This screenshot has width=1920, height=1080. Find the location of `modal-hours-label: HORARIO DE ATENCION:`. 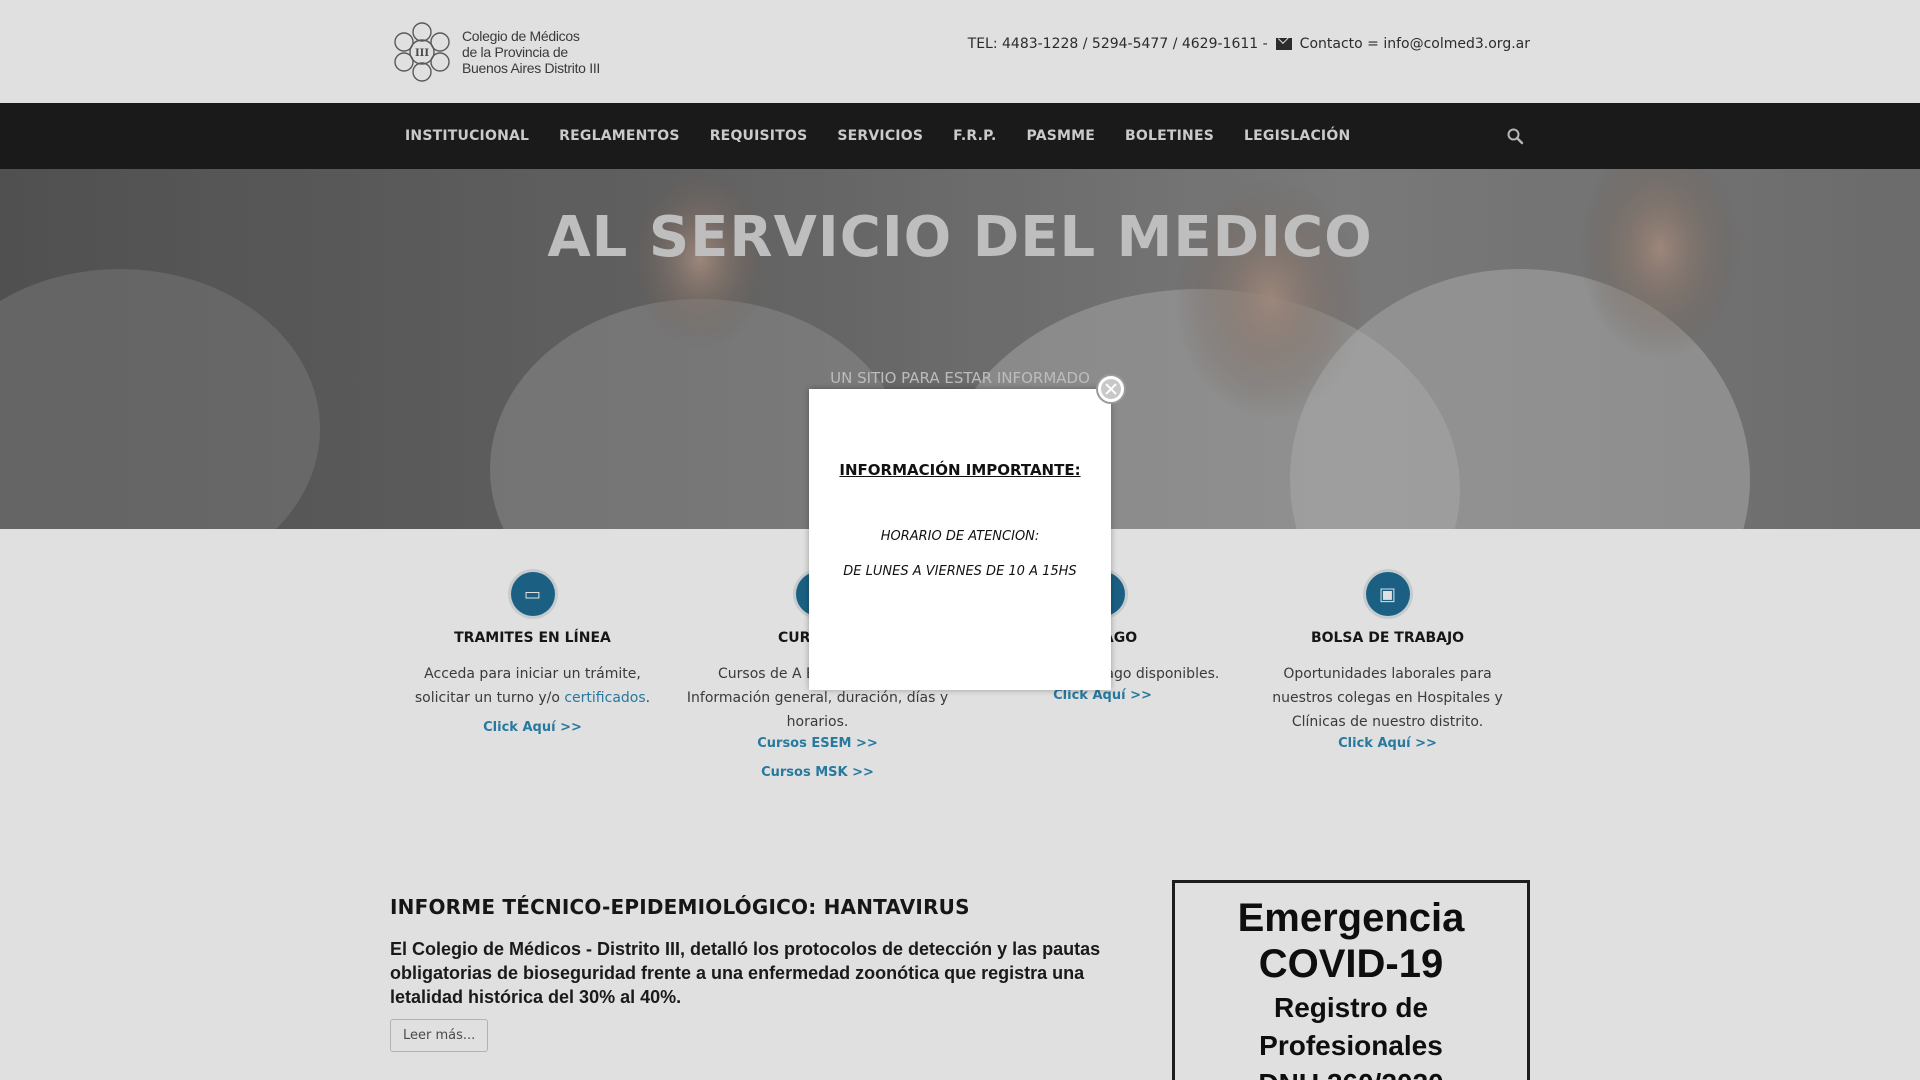

modal-hours-label: HORARIO DE ATENCION: is located at coordinates (960, 536).